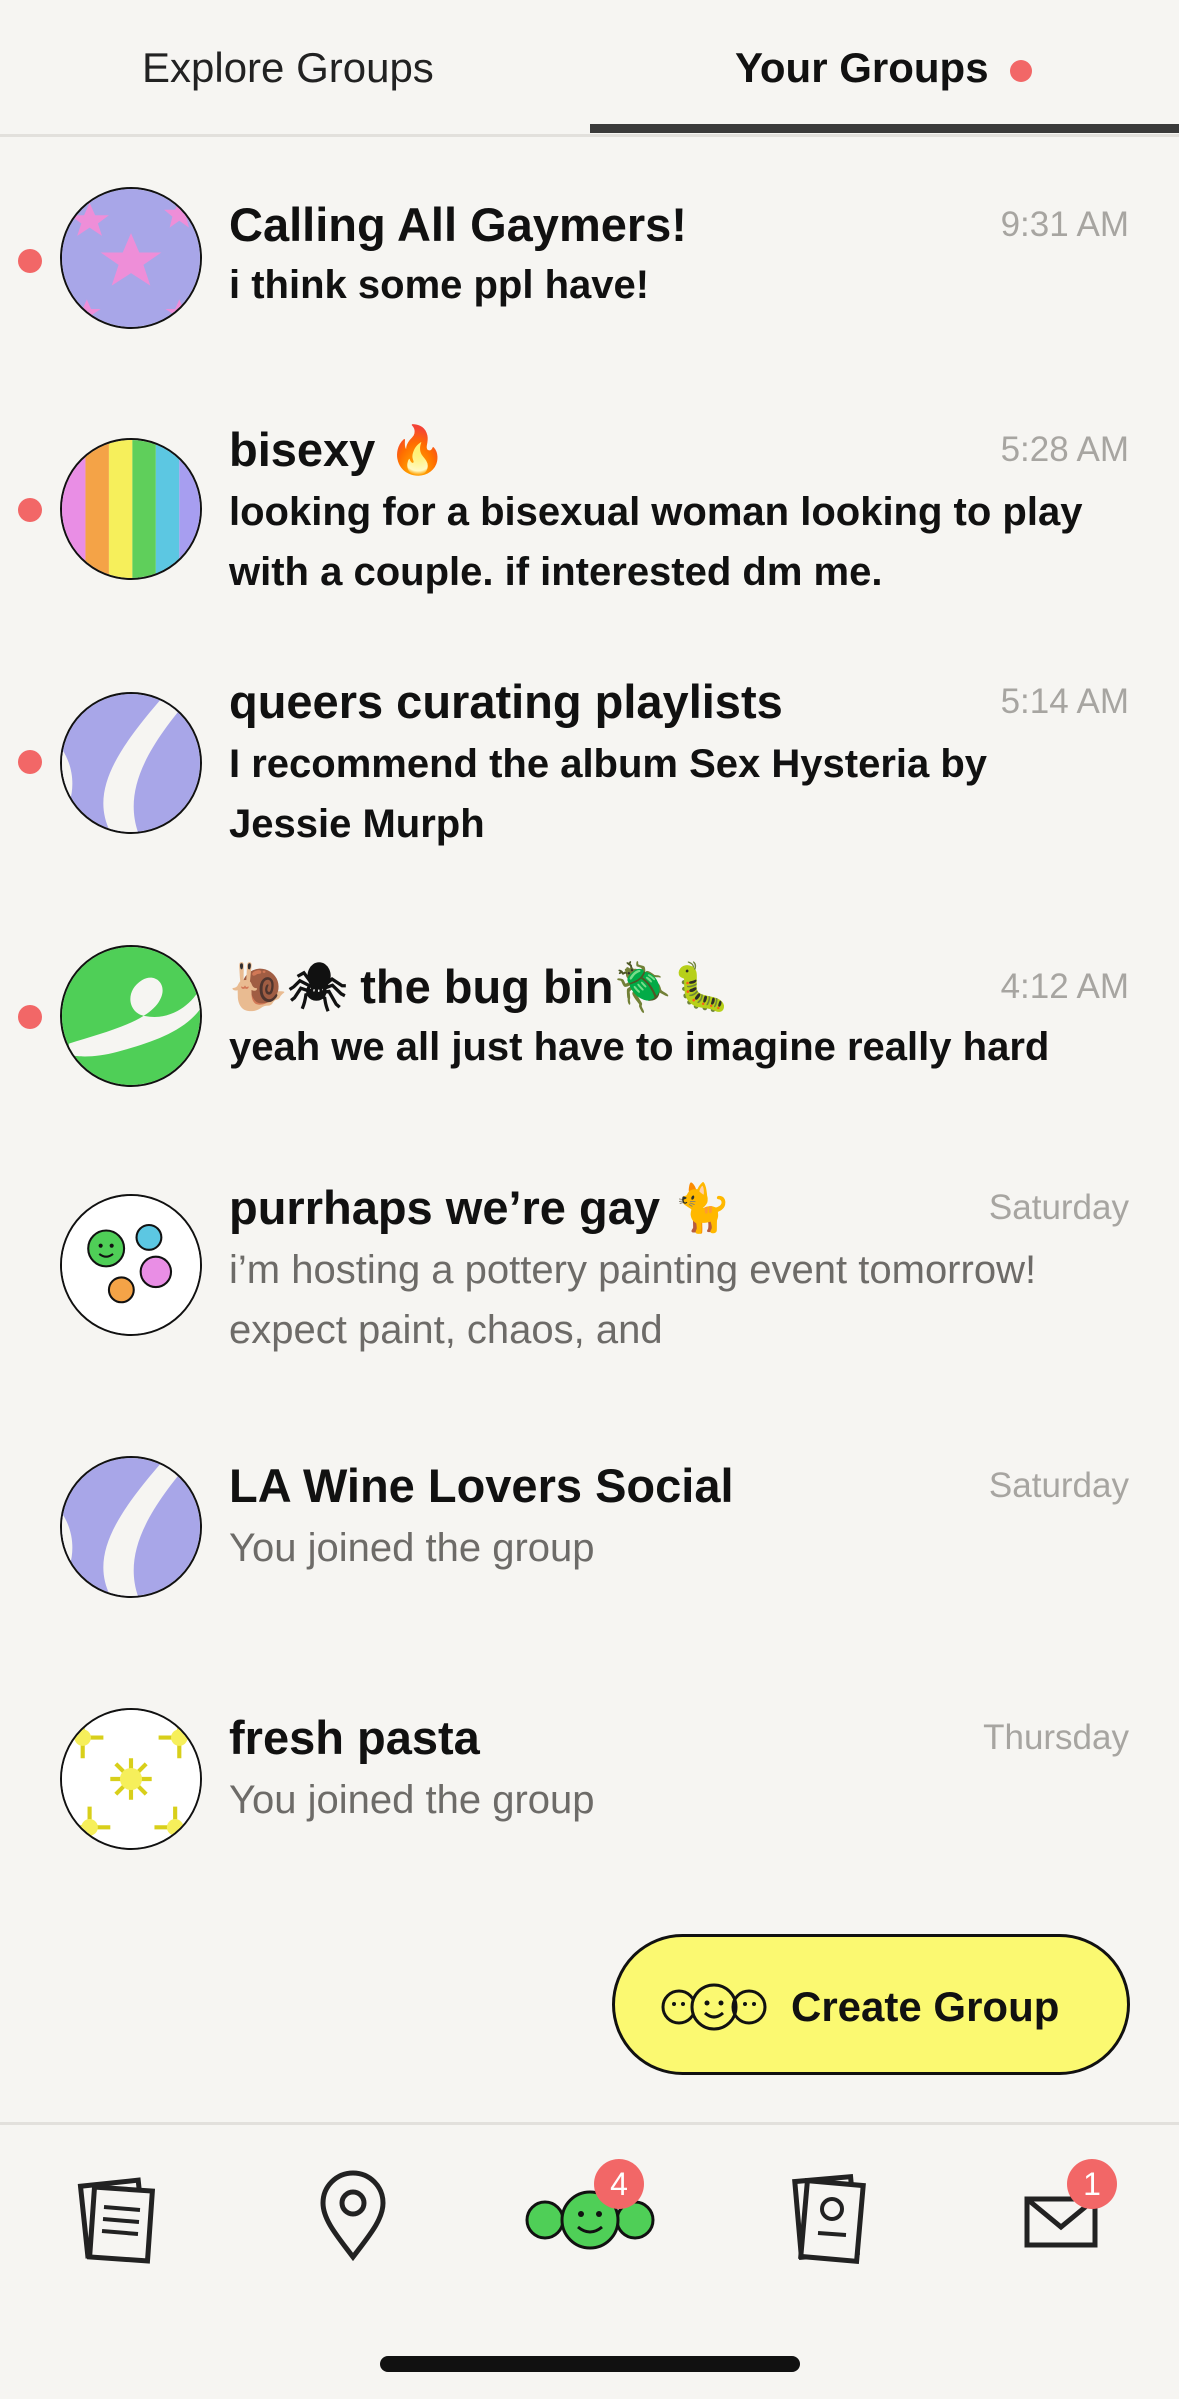 This screenshot has width=1179, height=2399. What do you see at coordinates (862, 68) in the screenshot?
I see `tab-your-groups: Your Groups` at bounding box center [862, 68].